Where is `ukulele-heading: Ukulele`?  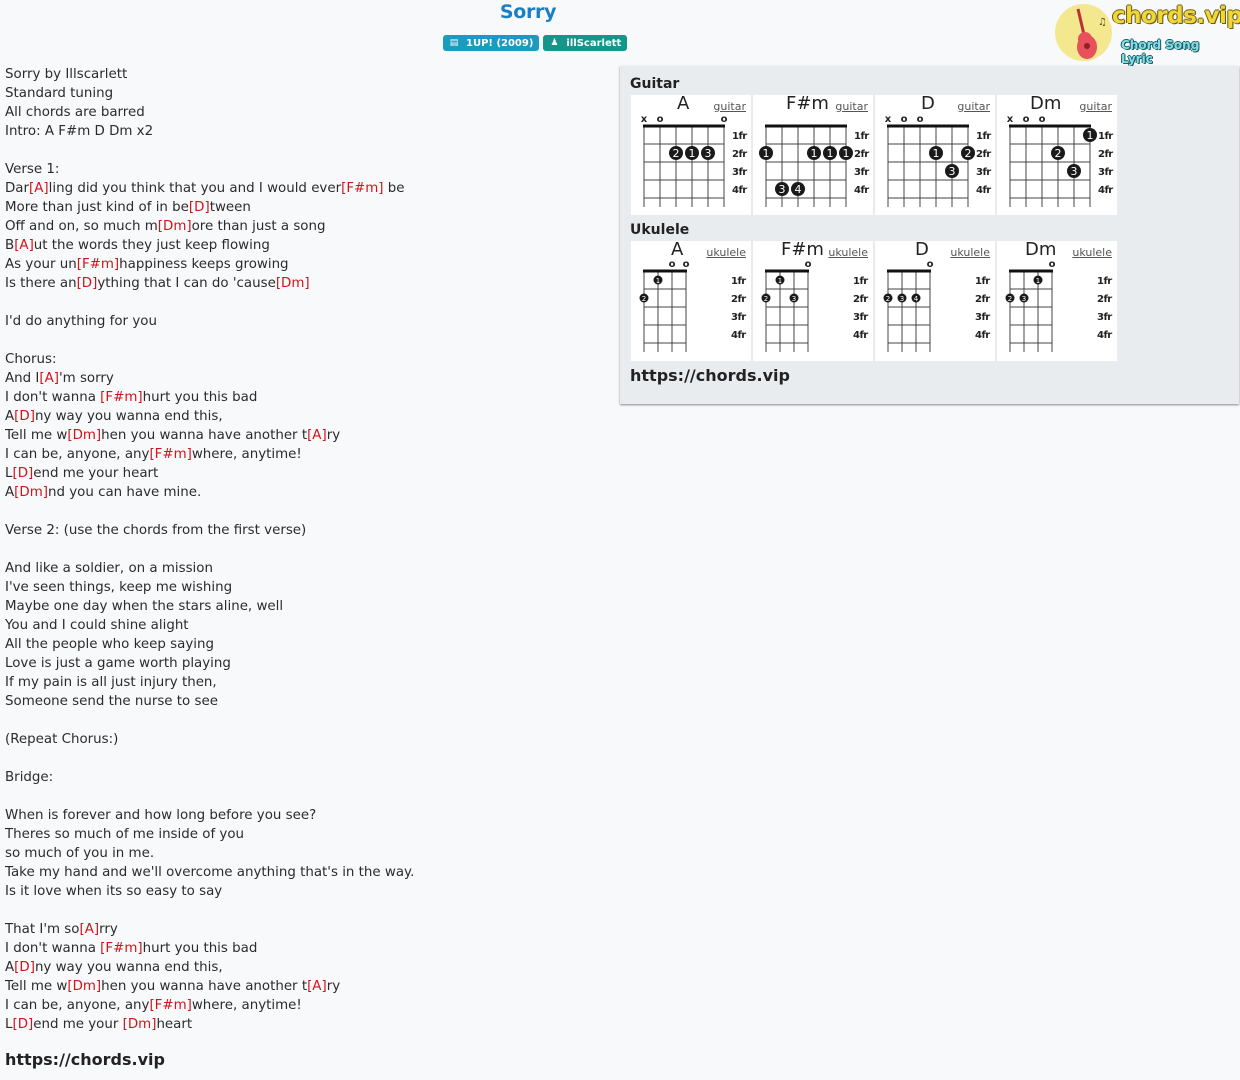 ukulele-heading: Ukulele is located at coordinates (660, 230).